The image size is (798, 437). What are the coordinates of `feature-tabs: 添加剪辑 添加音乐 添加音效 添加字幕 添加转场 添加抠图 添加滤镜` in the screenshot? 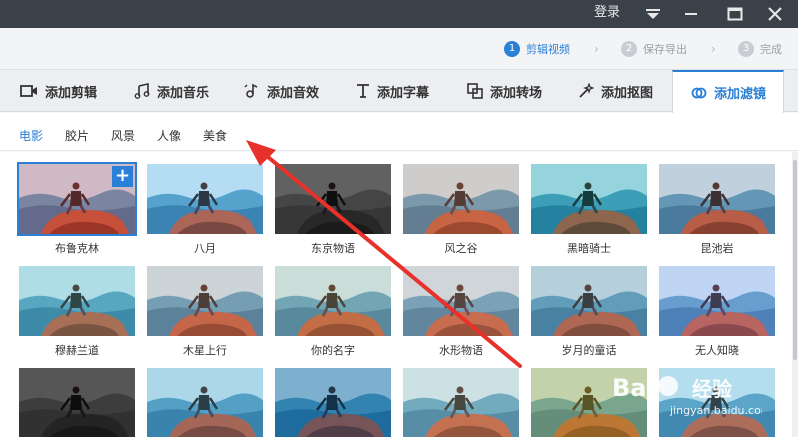 It's located at (399, 91).